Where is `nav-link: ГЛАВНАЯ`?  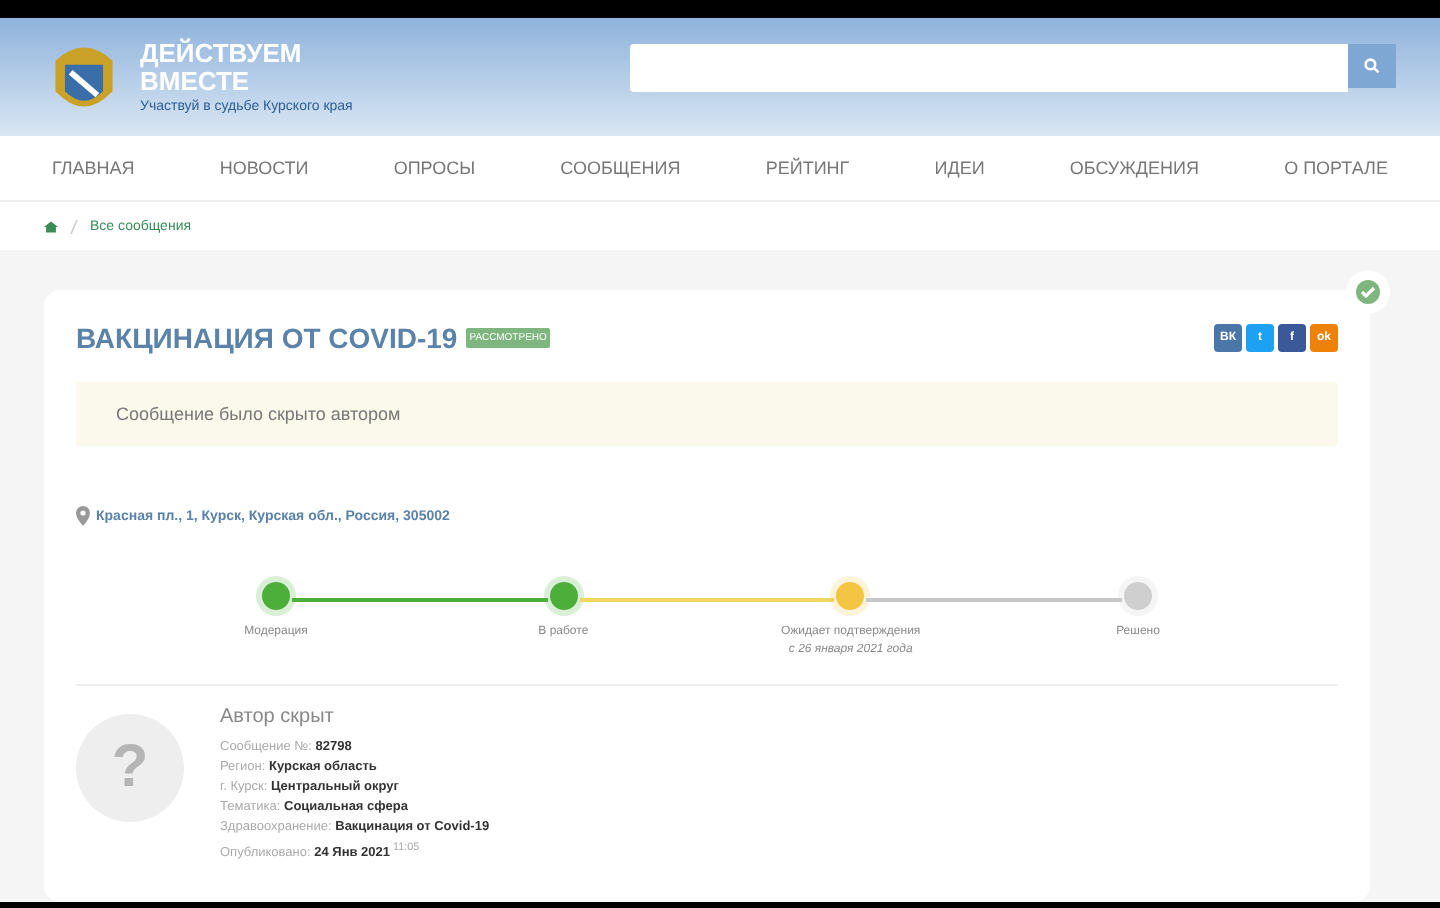 nav-link: ГЛАВНАЯ is located at coordinates (93, 168).